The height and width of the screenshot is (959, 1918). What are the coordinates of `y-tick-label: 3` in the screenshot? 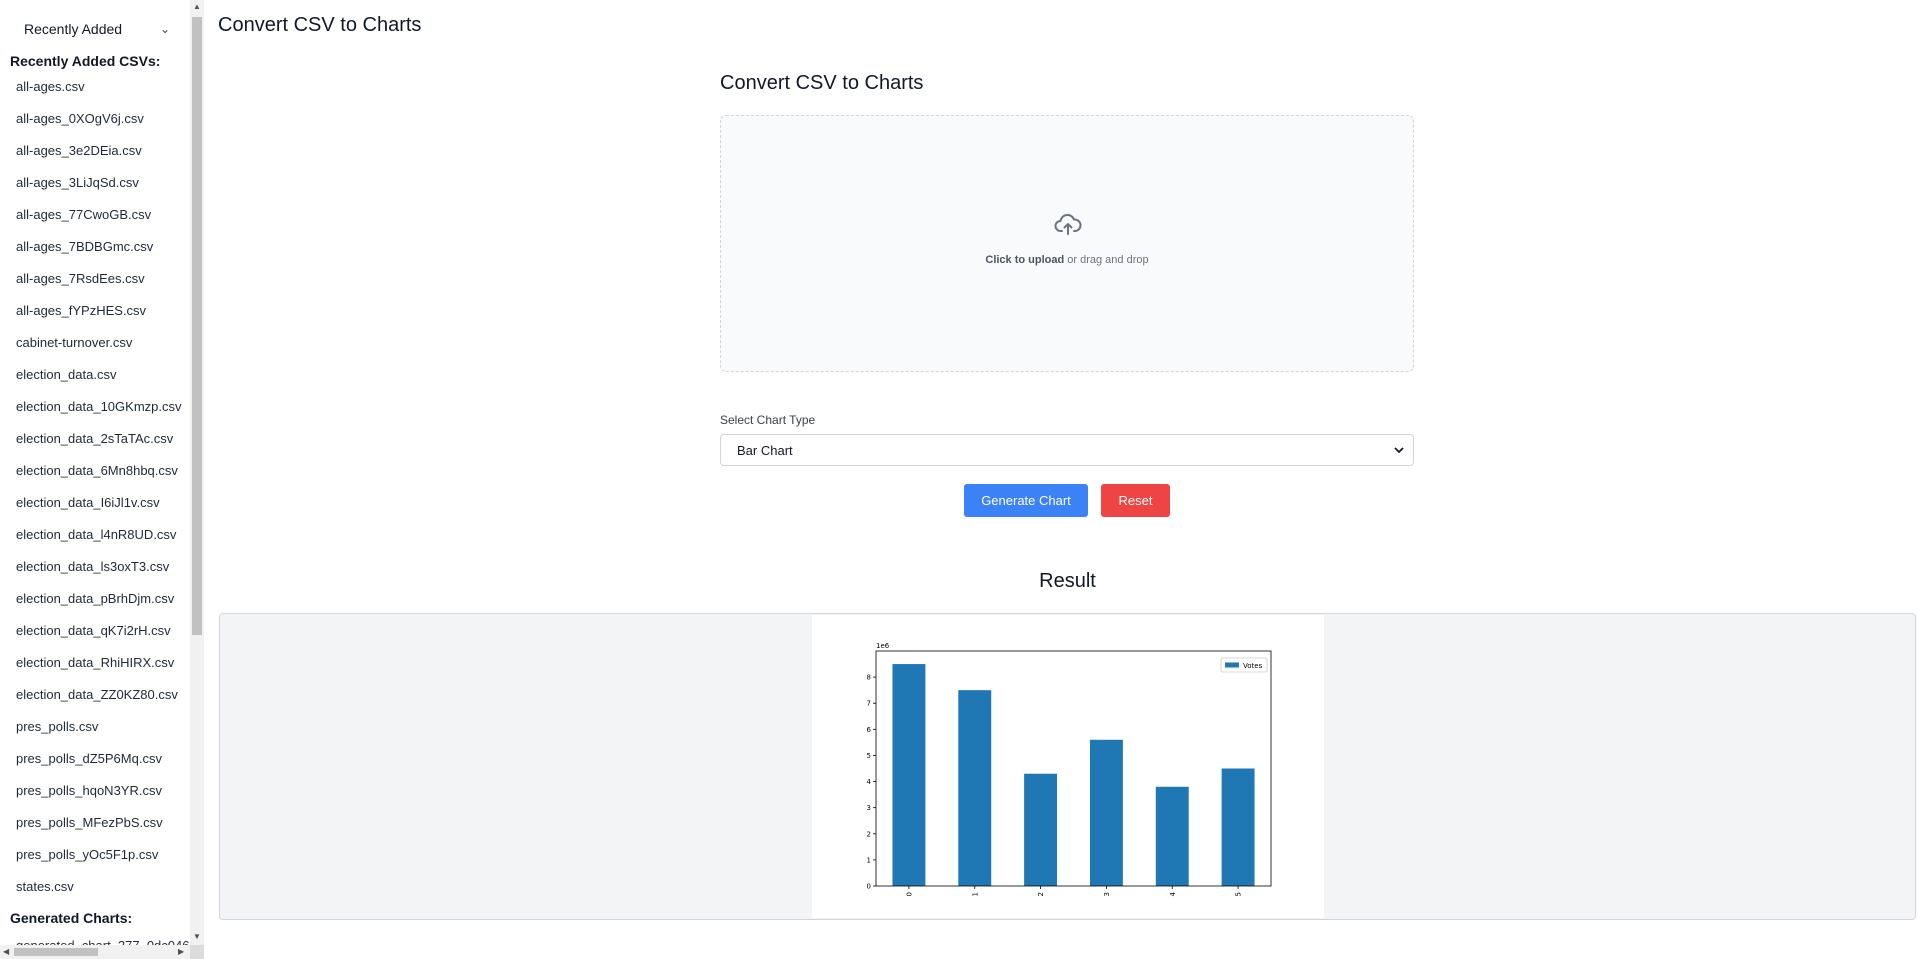 It's located at (869, 808).